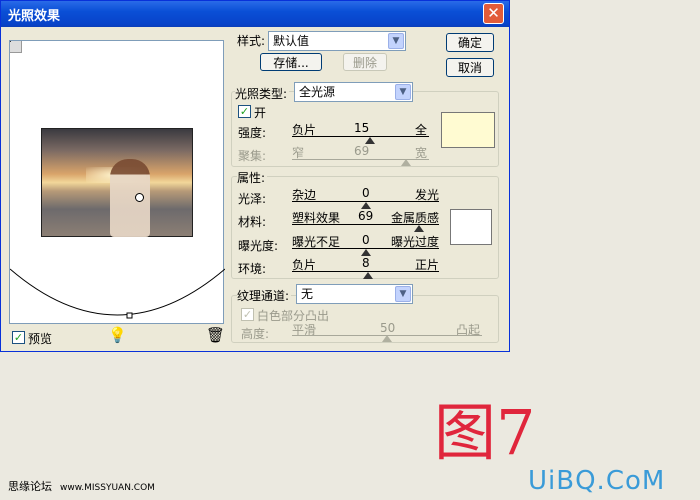 Image resolution: width=700 pixels, height=500 pixels. What do you see at coordinates (252, 177) in the screenshot?
I see `properties-label: 属性:` at bounding box center [252, 177].